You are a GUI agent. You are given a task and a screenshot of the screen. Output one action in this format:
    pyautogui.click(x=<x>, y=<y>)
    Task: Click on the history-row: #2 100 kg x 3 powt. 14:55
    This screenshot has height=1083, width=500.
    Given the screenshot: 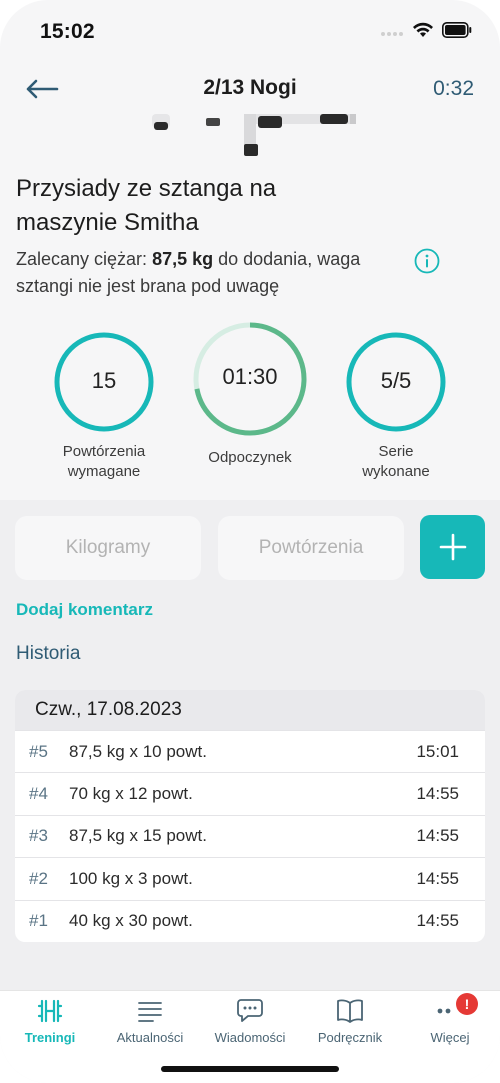 What is the action you would take?
    pyautogui.click(x=250, y=878)
    